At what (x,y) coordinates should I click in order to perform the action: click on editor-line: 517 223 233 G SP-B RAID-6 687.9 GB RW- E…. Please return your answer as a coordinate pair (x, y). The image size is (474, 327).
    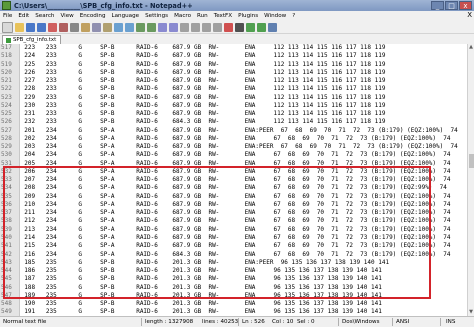
    Looking at the image, I should click on (233, 48).